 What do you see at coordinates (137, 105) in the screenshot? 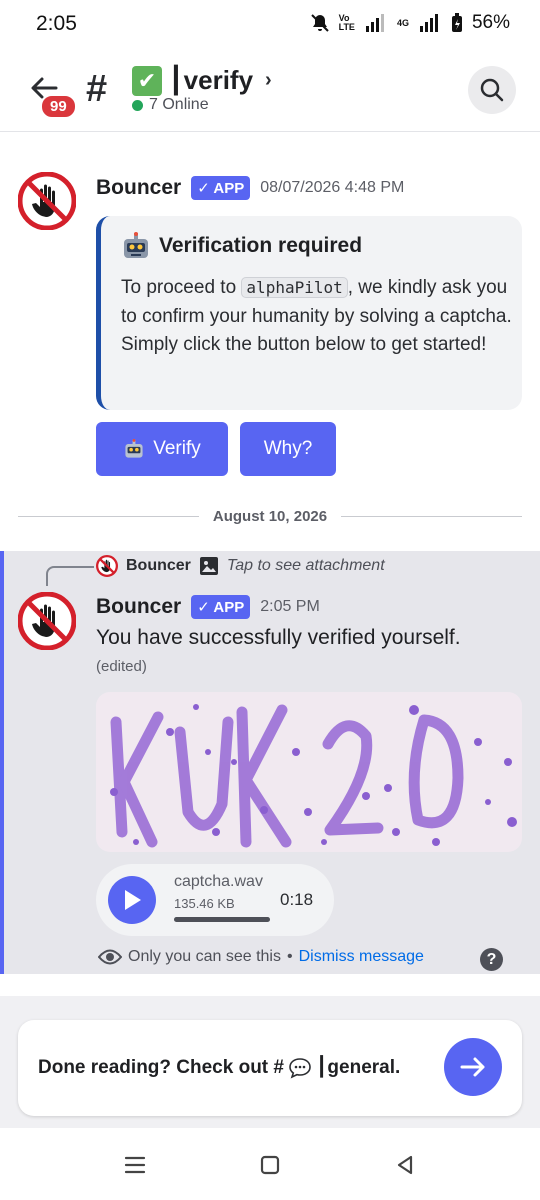
I see `online-dot-icon` at bounding box center [137, 105].